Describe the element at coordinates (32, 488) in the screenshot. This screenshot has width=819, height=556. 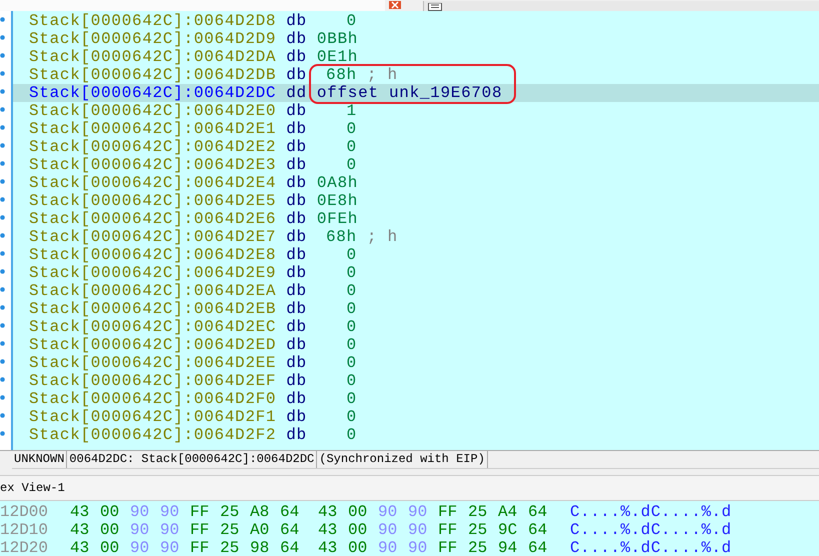
I see `panel-title: ex View-1` at that location.